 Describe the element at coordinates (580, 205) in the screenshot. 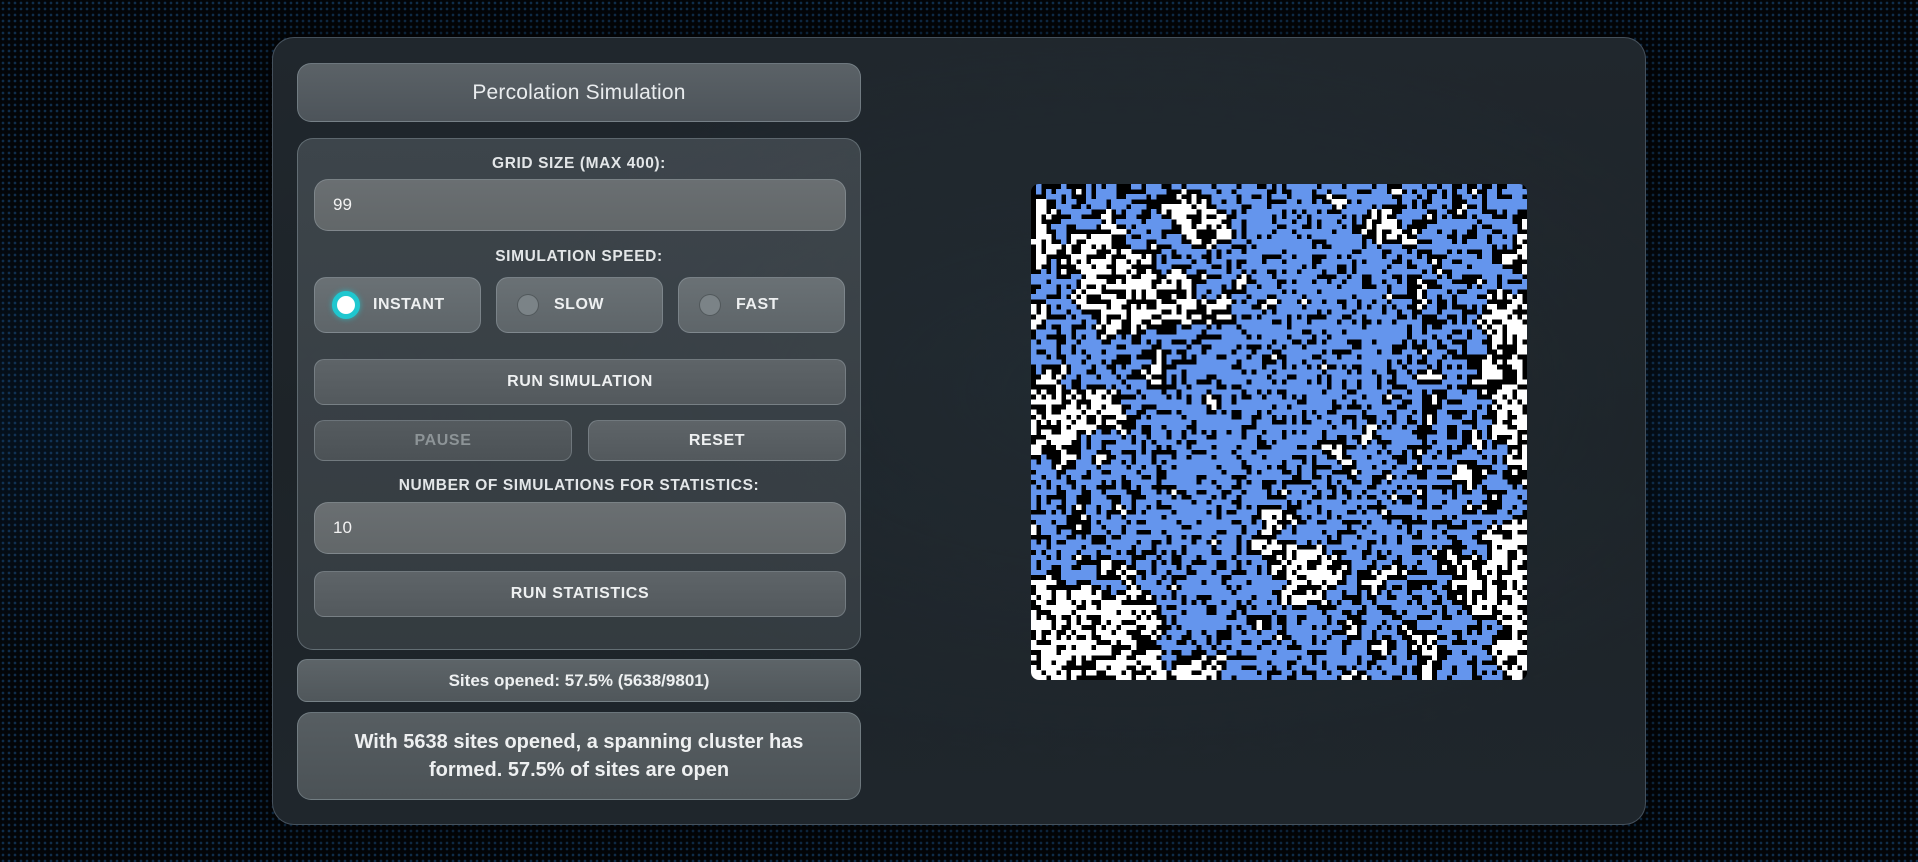

I see `grid-size-input: 99` at that location.